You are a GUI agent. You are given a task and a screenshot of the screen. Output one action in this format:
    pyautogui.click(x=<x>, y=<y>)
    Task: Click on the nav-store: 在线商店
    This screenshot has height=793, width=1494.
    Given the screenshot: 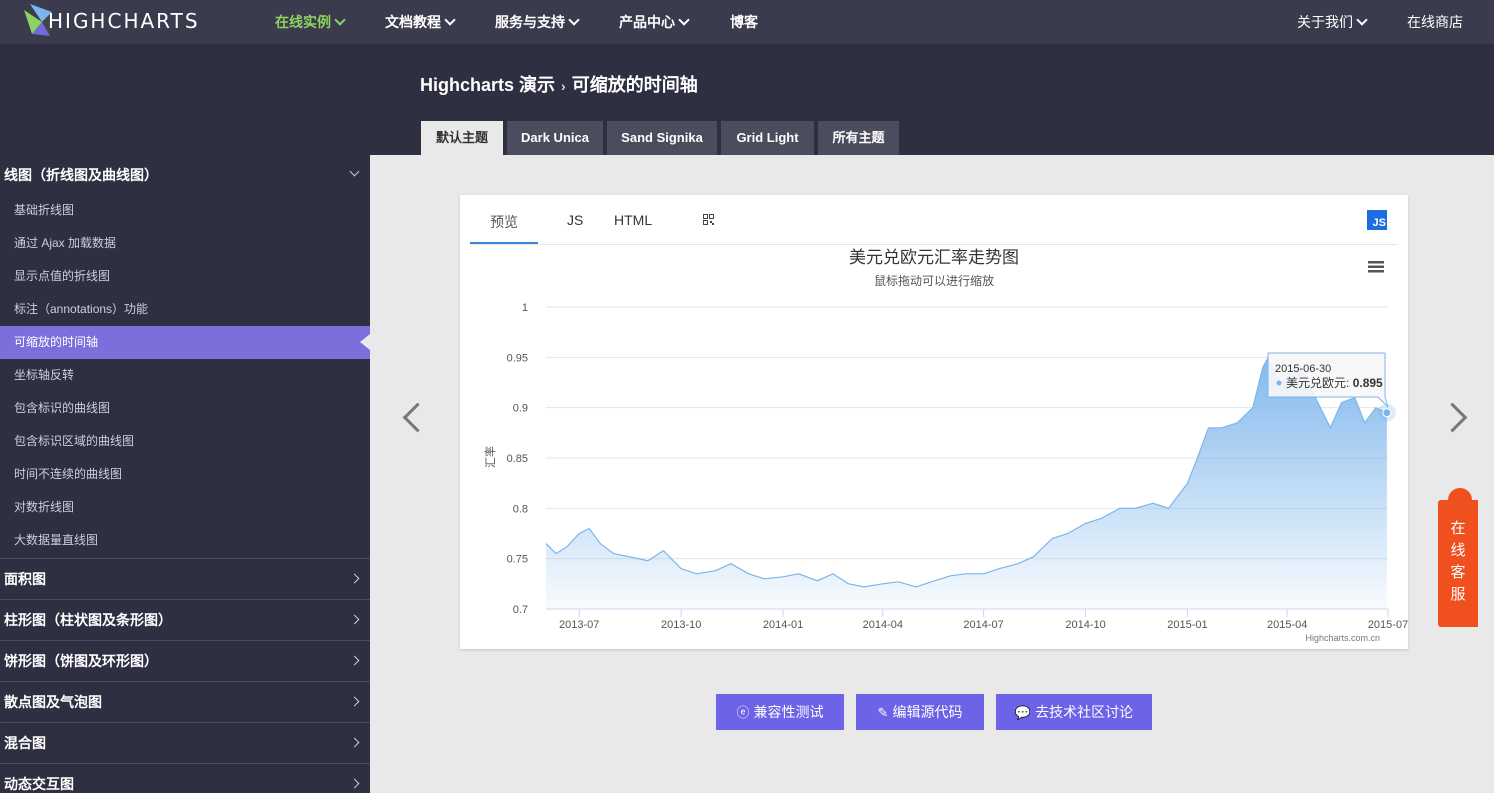 What is the action you would take?
    pyautogui.click(x=1435, y=22)
    